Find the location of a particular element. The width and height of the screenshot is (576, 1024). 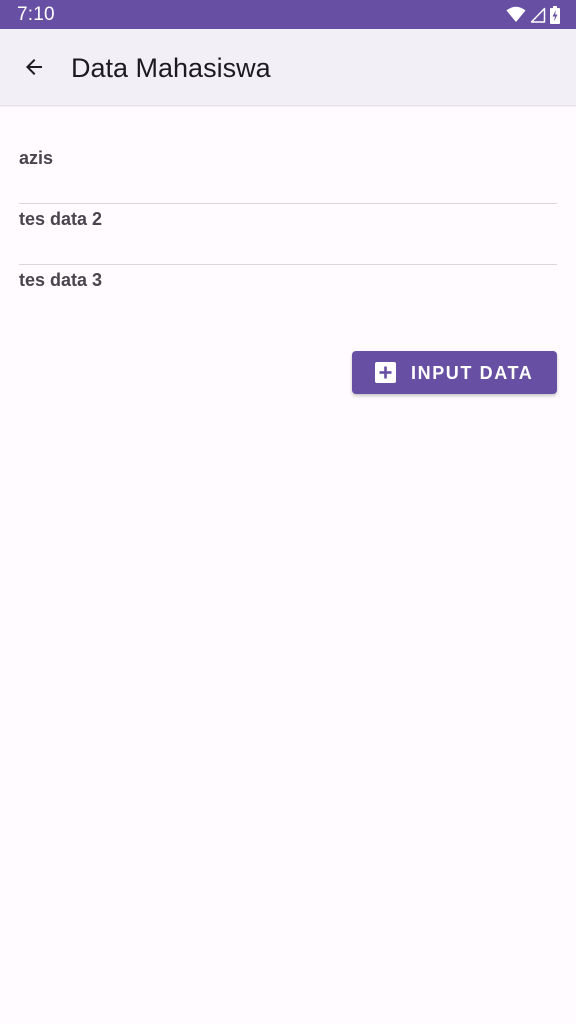

wifi-icon is located at coordinates (516, 15).